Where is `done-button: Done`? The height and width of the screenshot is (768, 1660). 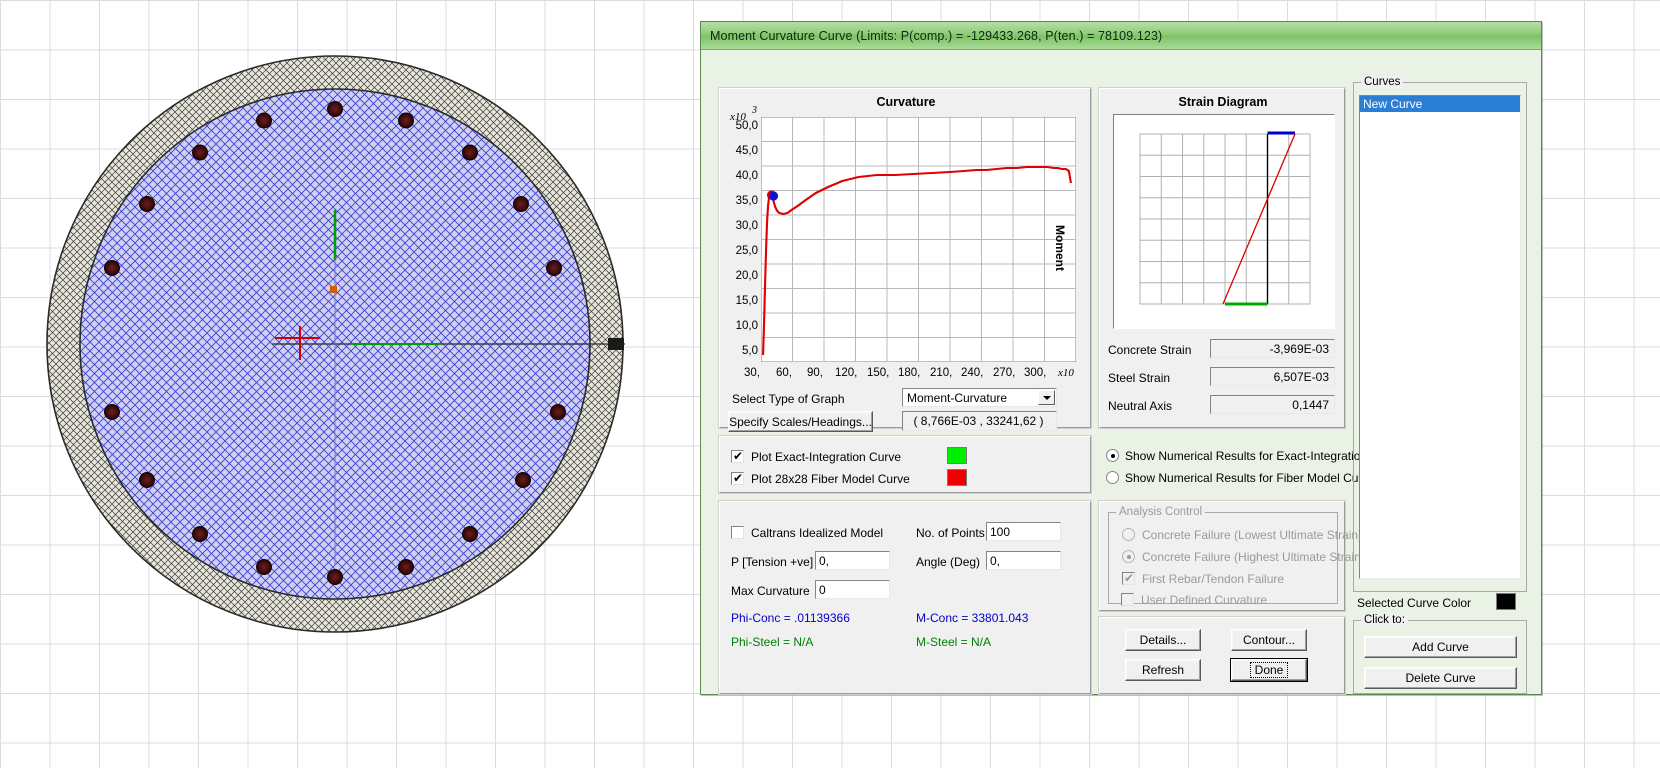
done-button: Done is located at coordinates (1269, 670).